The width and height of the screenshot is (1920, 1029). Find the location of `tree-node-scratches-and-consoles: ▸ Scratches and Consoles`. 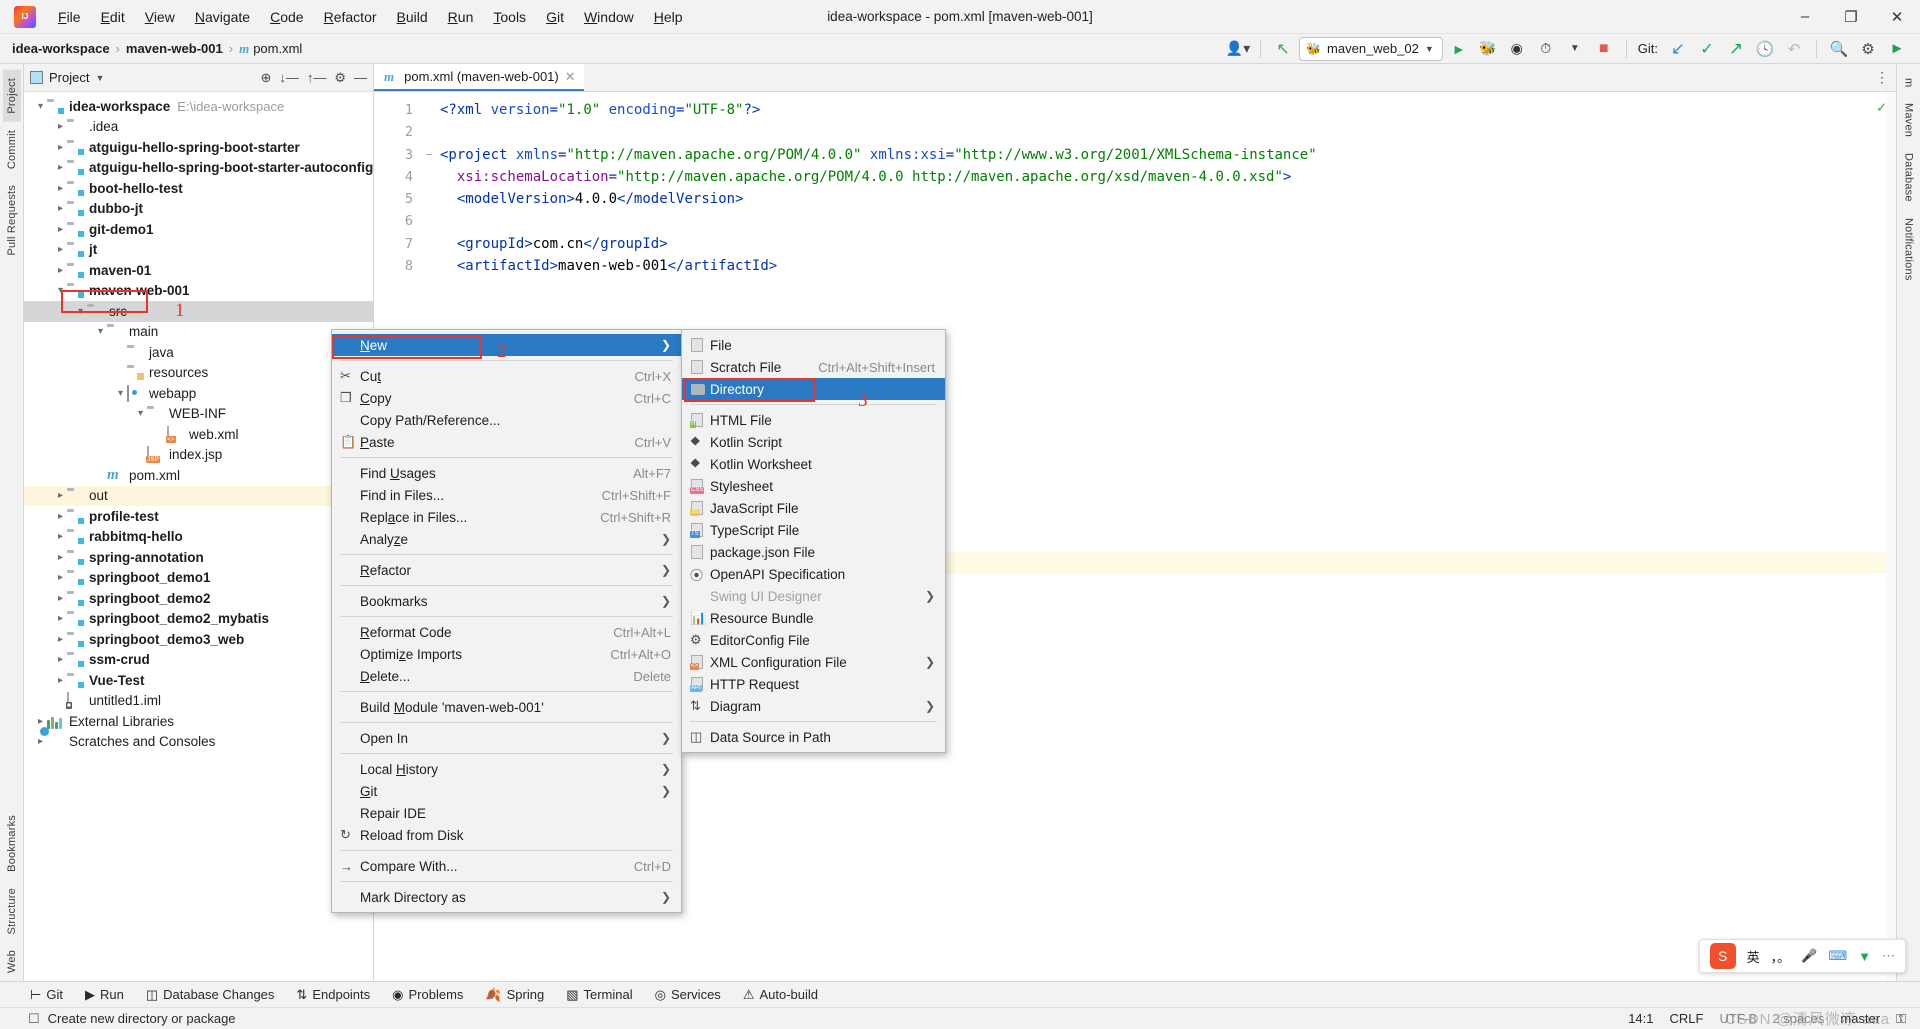

tree-node-scratches-and-consoles: ▸ Scratches and Consoles is located at coordinates (198, 742).